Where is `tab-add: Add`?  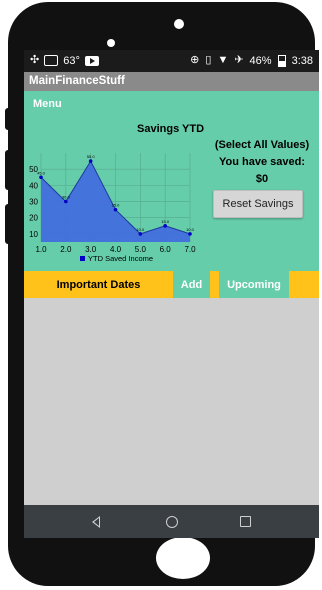 tab-add: Add is located at coordinates (191, 284).